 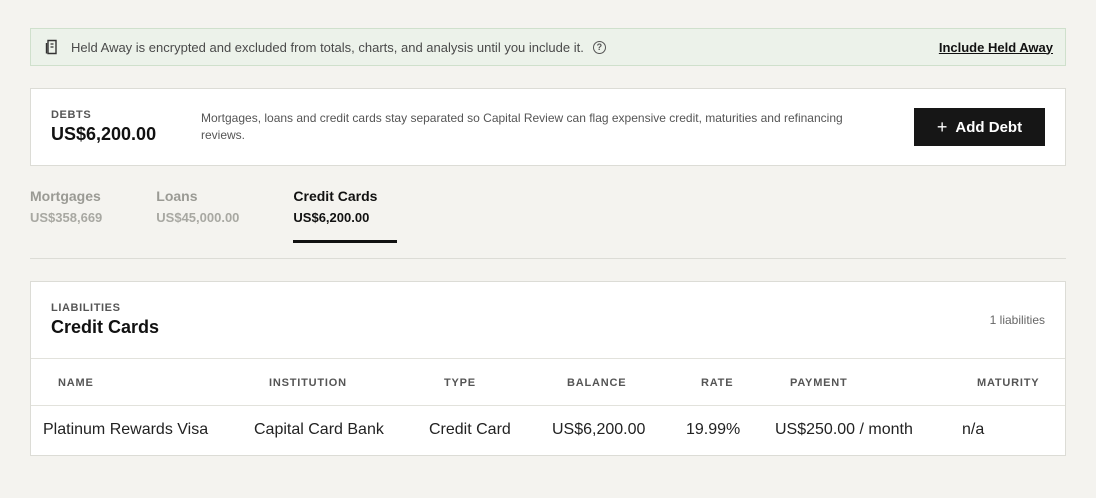 What do you see at coordinates (989, 127) in the screenshot?
I see `add-debt-label: Add Debt` at bounding box center [989, 127].